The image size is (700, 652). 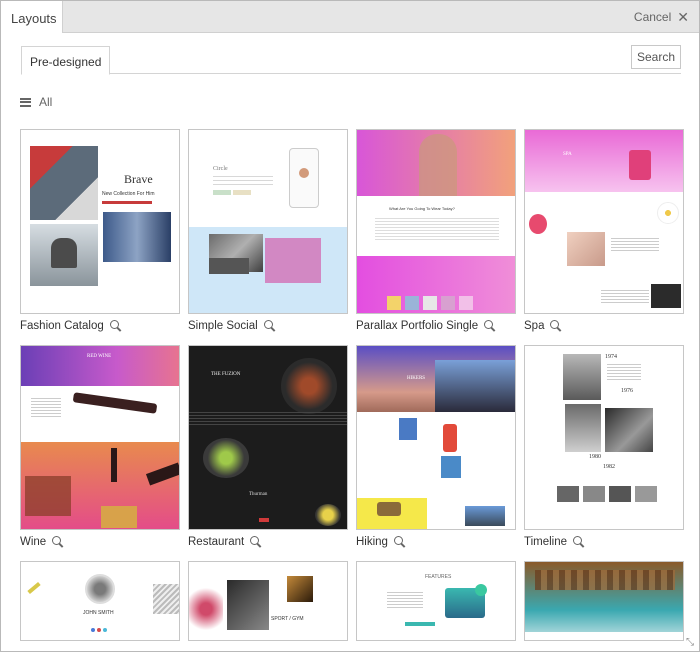 What do you see at coordinates (436, 221) in the screenshot?
I see `layout-thumbnail: What Are You Going To Wear Today?` at bounding box center [436, 221].